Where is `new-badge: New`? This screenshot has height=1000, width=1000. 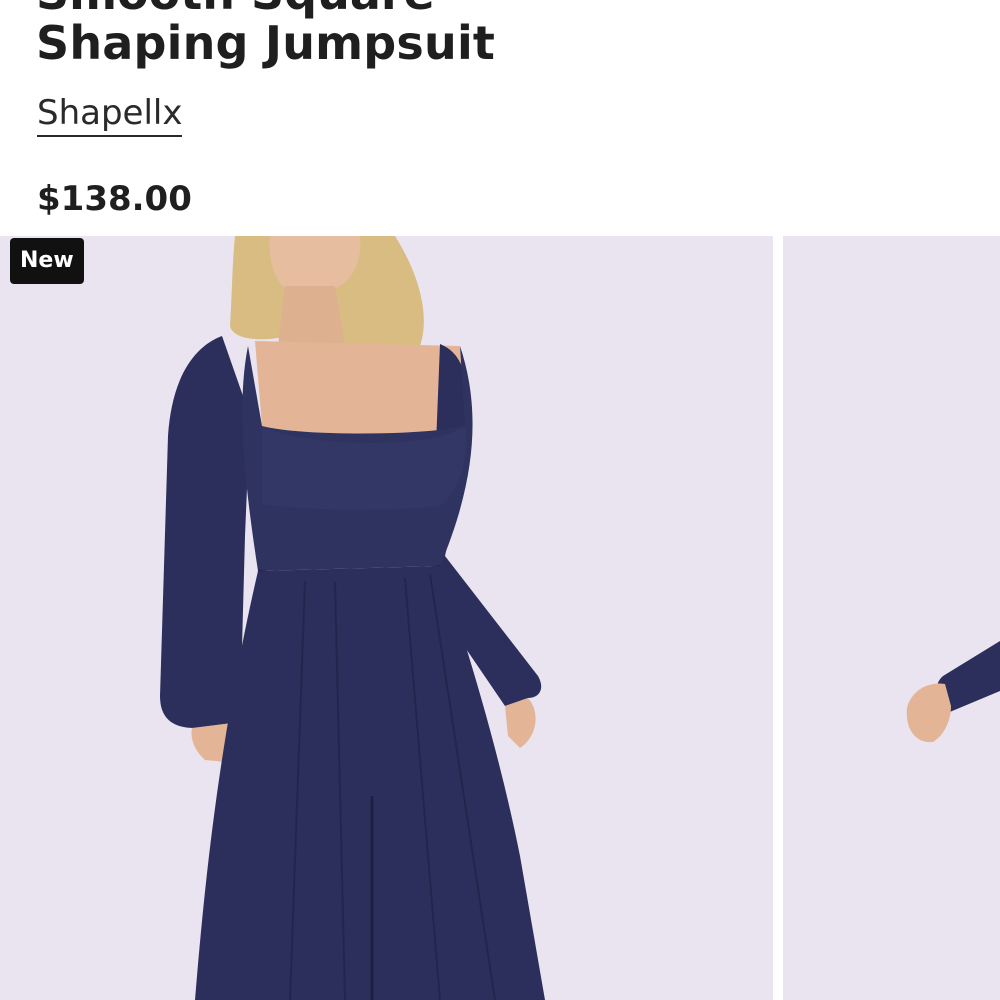 new-badge: New is located at coordinates (47, 261).